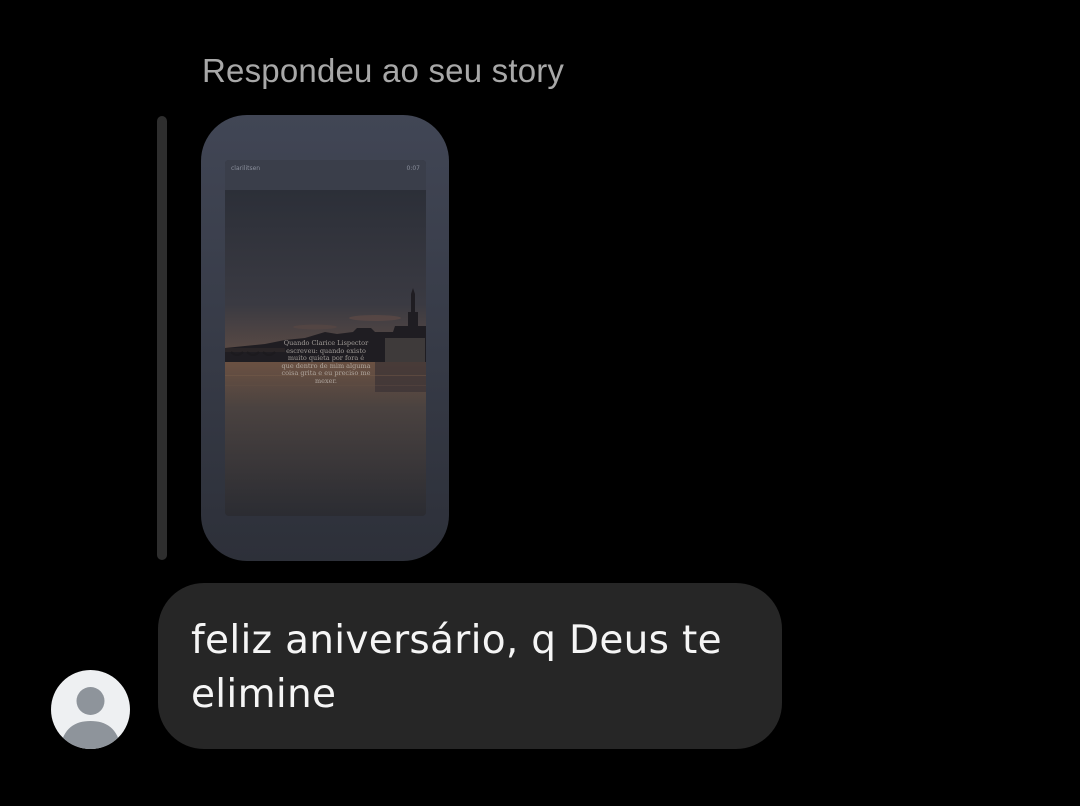 This screenshot has width=1080, height=806. What do you see at coordinates (90, 718) in the screenshot?
I see `default-user-icon` at bounding box center [90, 718].